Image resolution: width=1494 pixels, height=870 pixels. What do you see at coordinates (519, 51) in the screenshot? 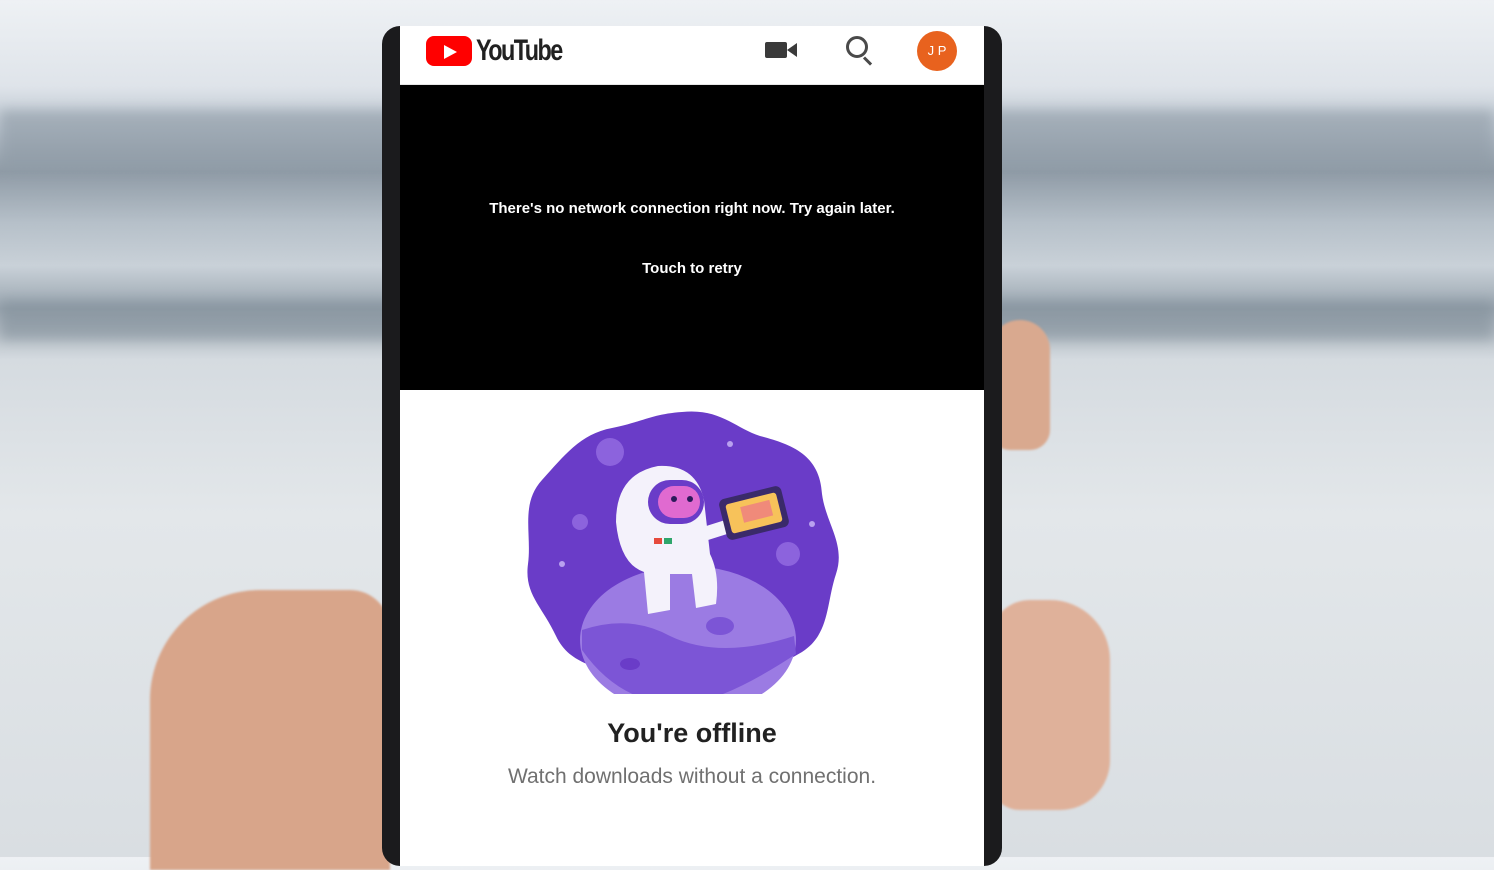
I see `youtube-wordmark: YouTube` at bounding box center [519, 51].